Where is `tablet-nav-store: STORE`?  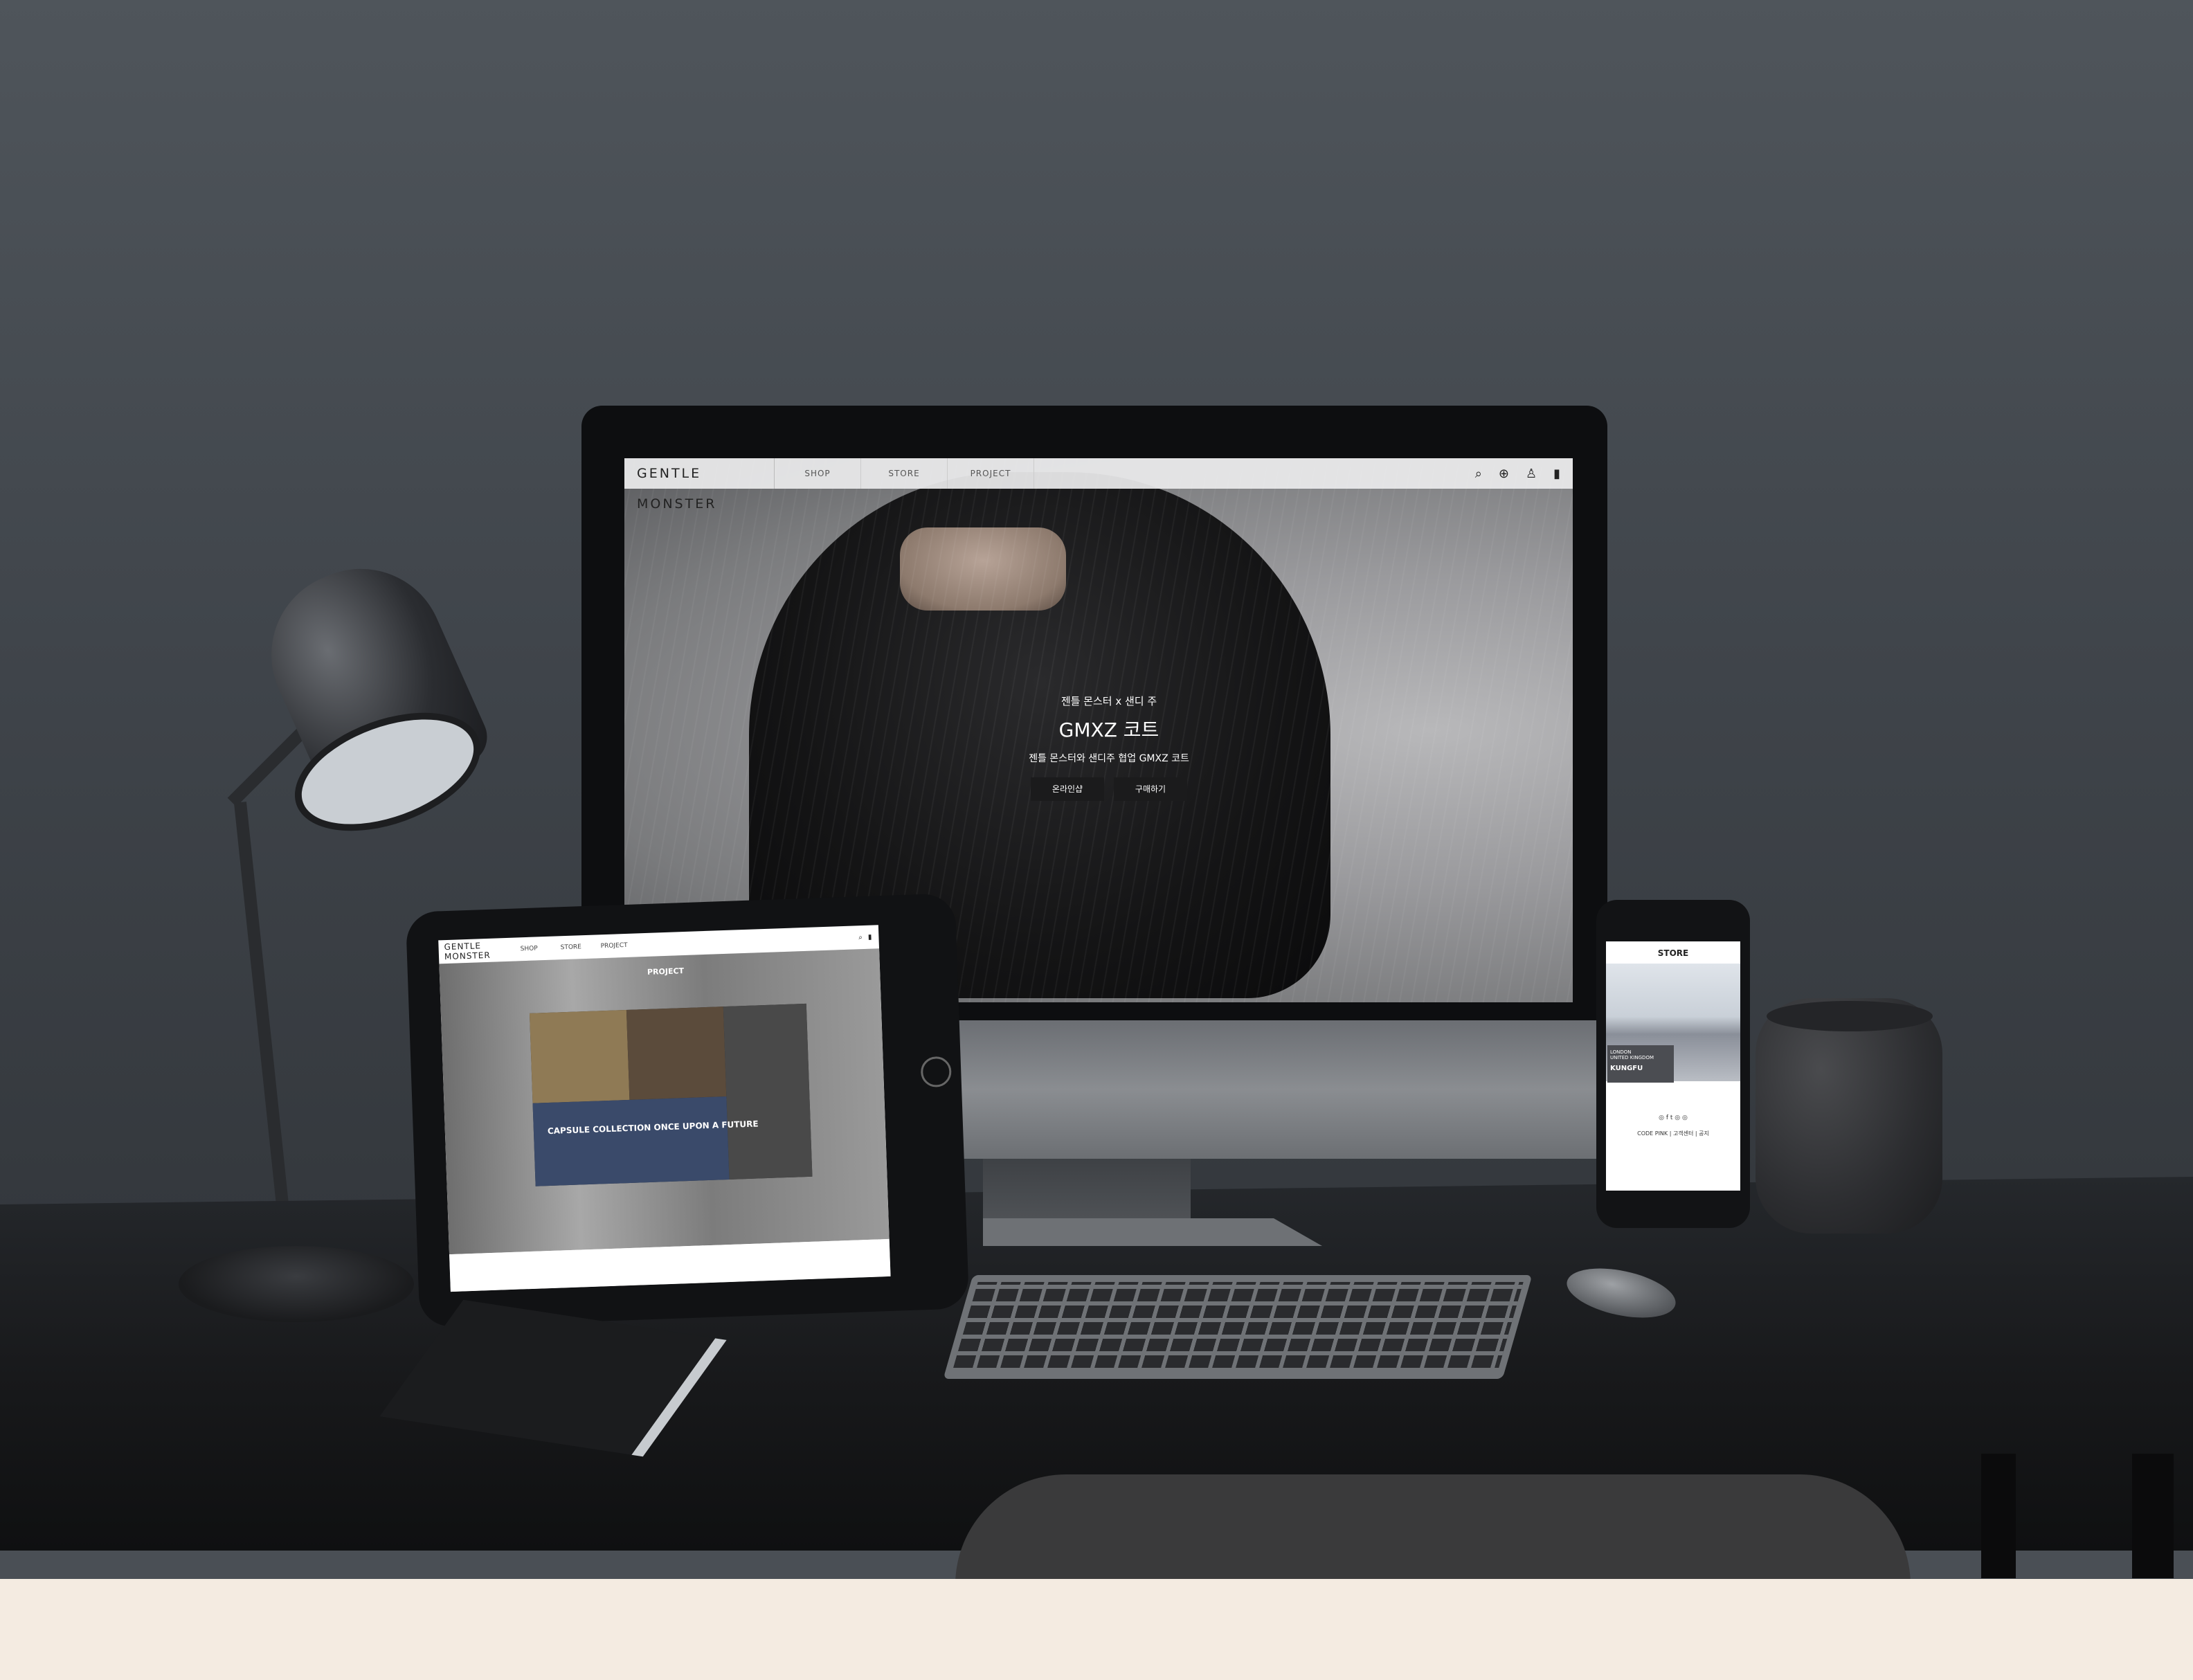
tablet-nav-store: STORE is located at coordinates (581, 947).